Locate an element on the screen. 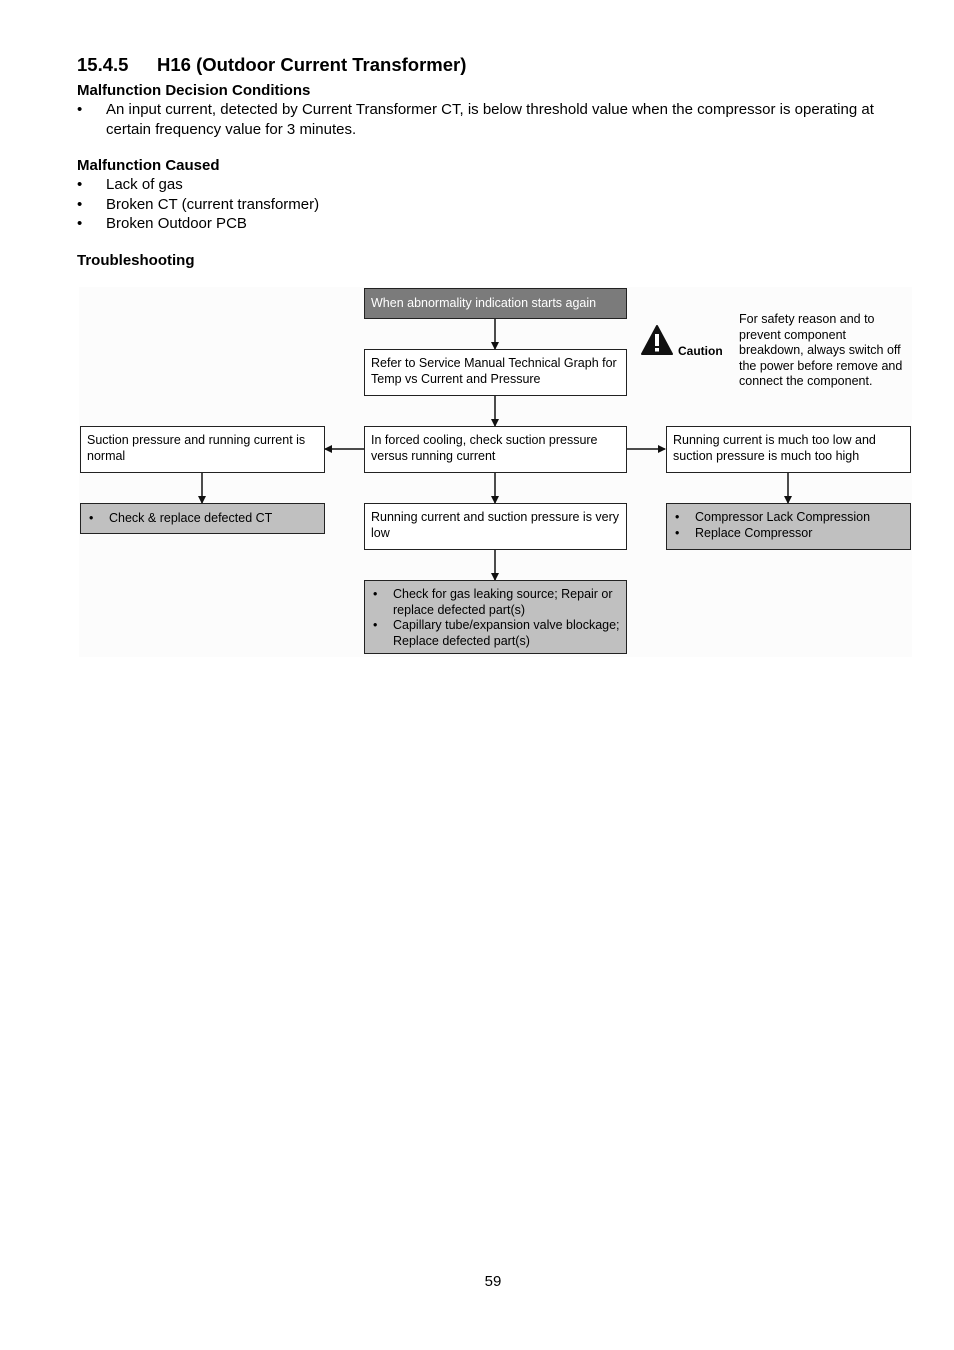  page-number: 59 is located at coordinates (493, 1281).